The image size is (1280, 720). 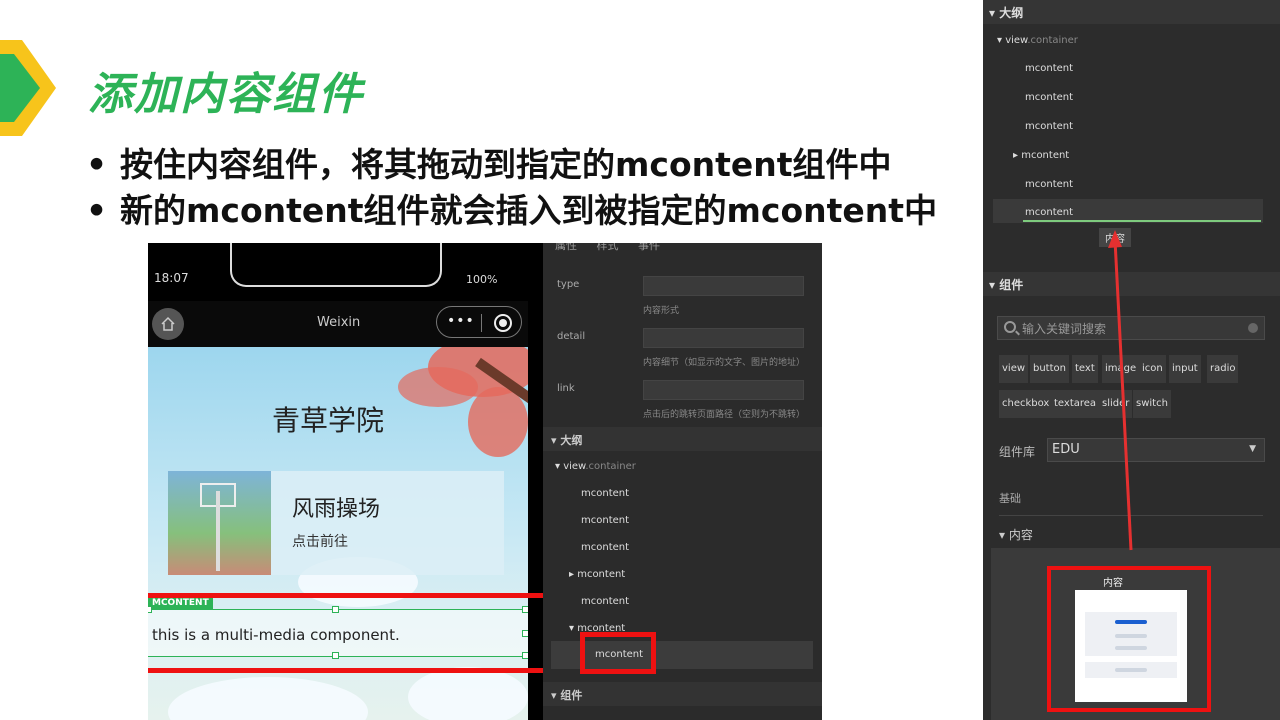 I want to click on more-icon: •••, so click(x=461, y=321).